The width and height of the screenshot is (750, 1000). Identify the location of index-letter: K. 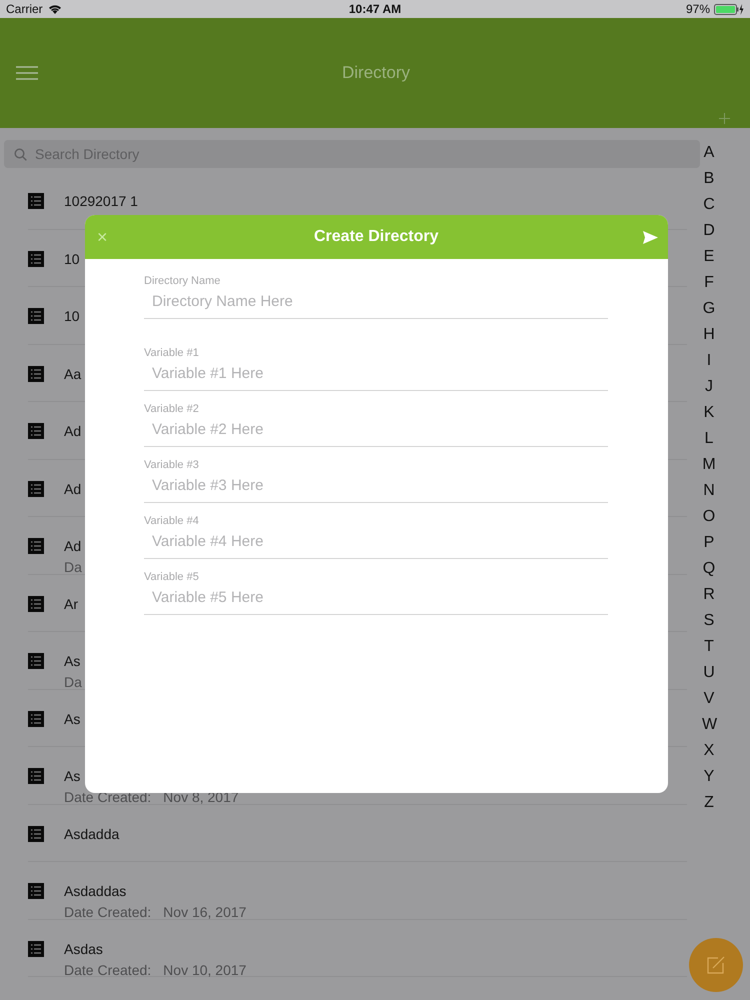
(709, 417).